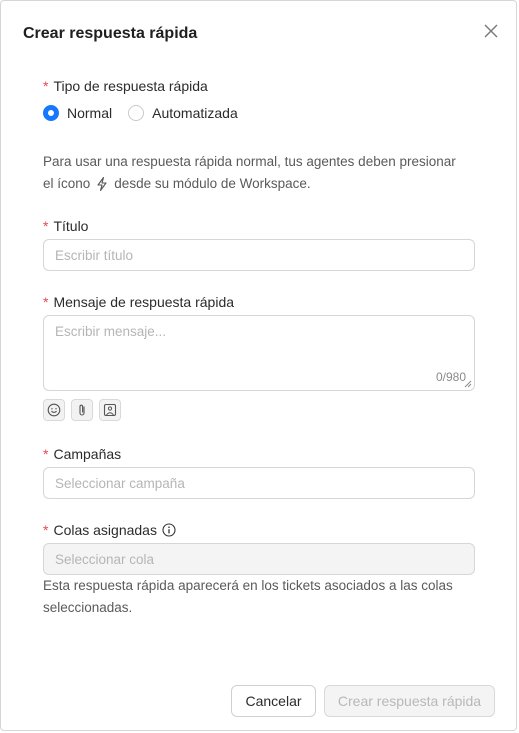  I want to click on campaigns-label: * Campañas, so click(82, 454).